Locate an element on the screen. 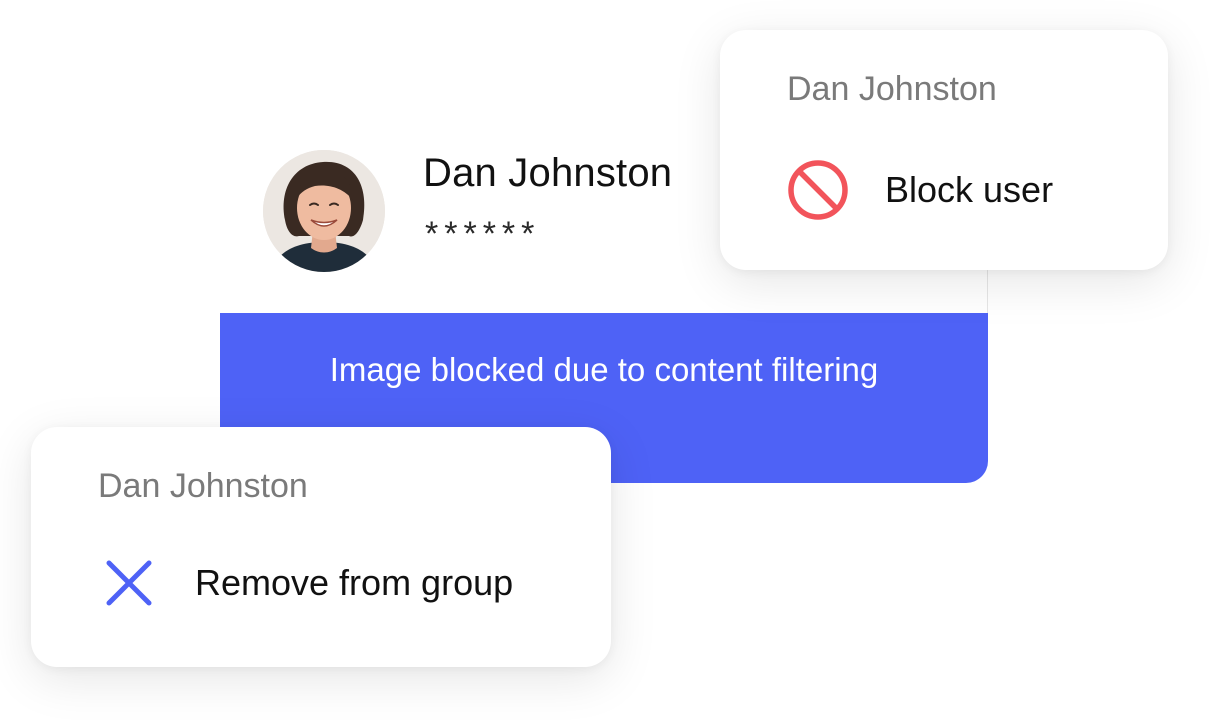 This screenshot has height=720, width=1220. avatar-photo is located at coordinates (324, 211).